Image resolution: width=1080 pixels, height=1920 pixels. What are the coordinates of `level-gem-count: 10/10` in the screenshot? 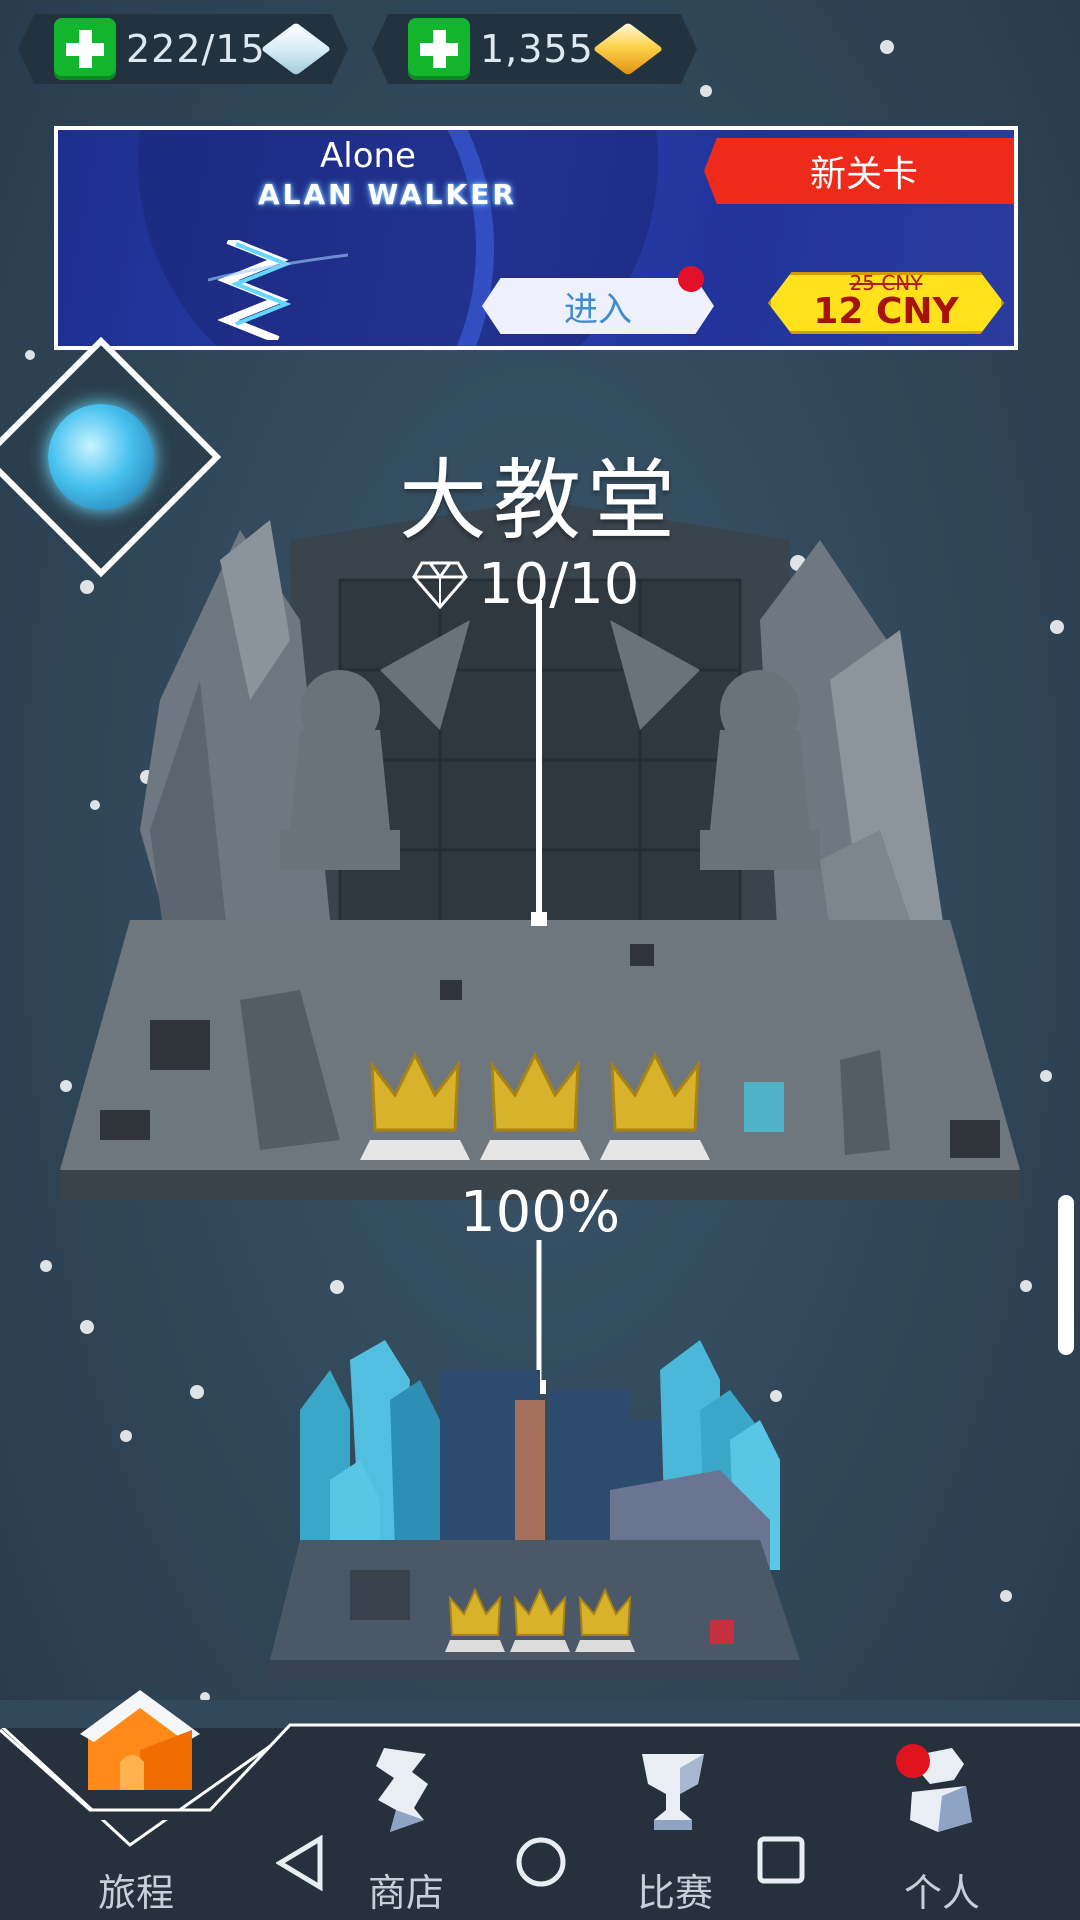 It's located at (525, 584).